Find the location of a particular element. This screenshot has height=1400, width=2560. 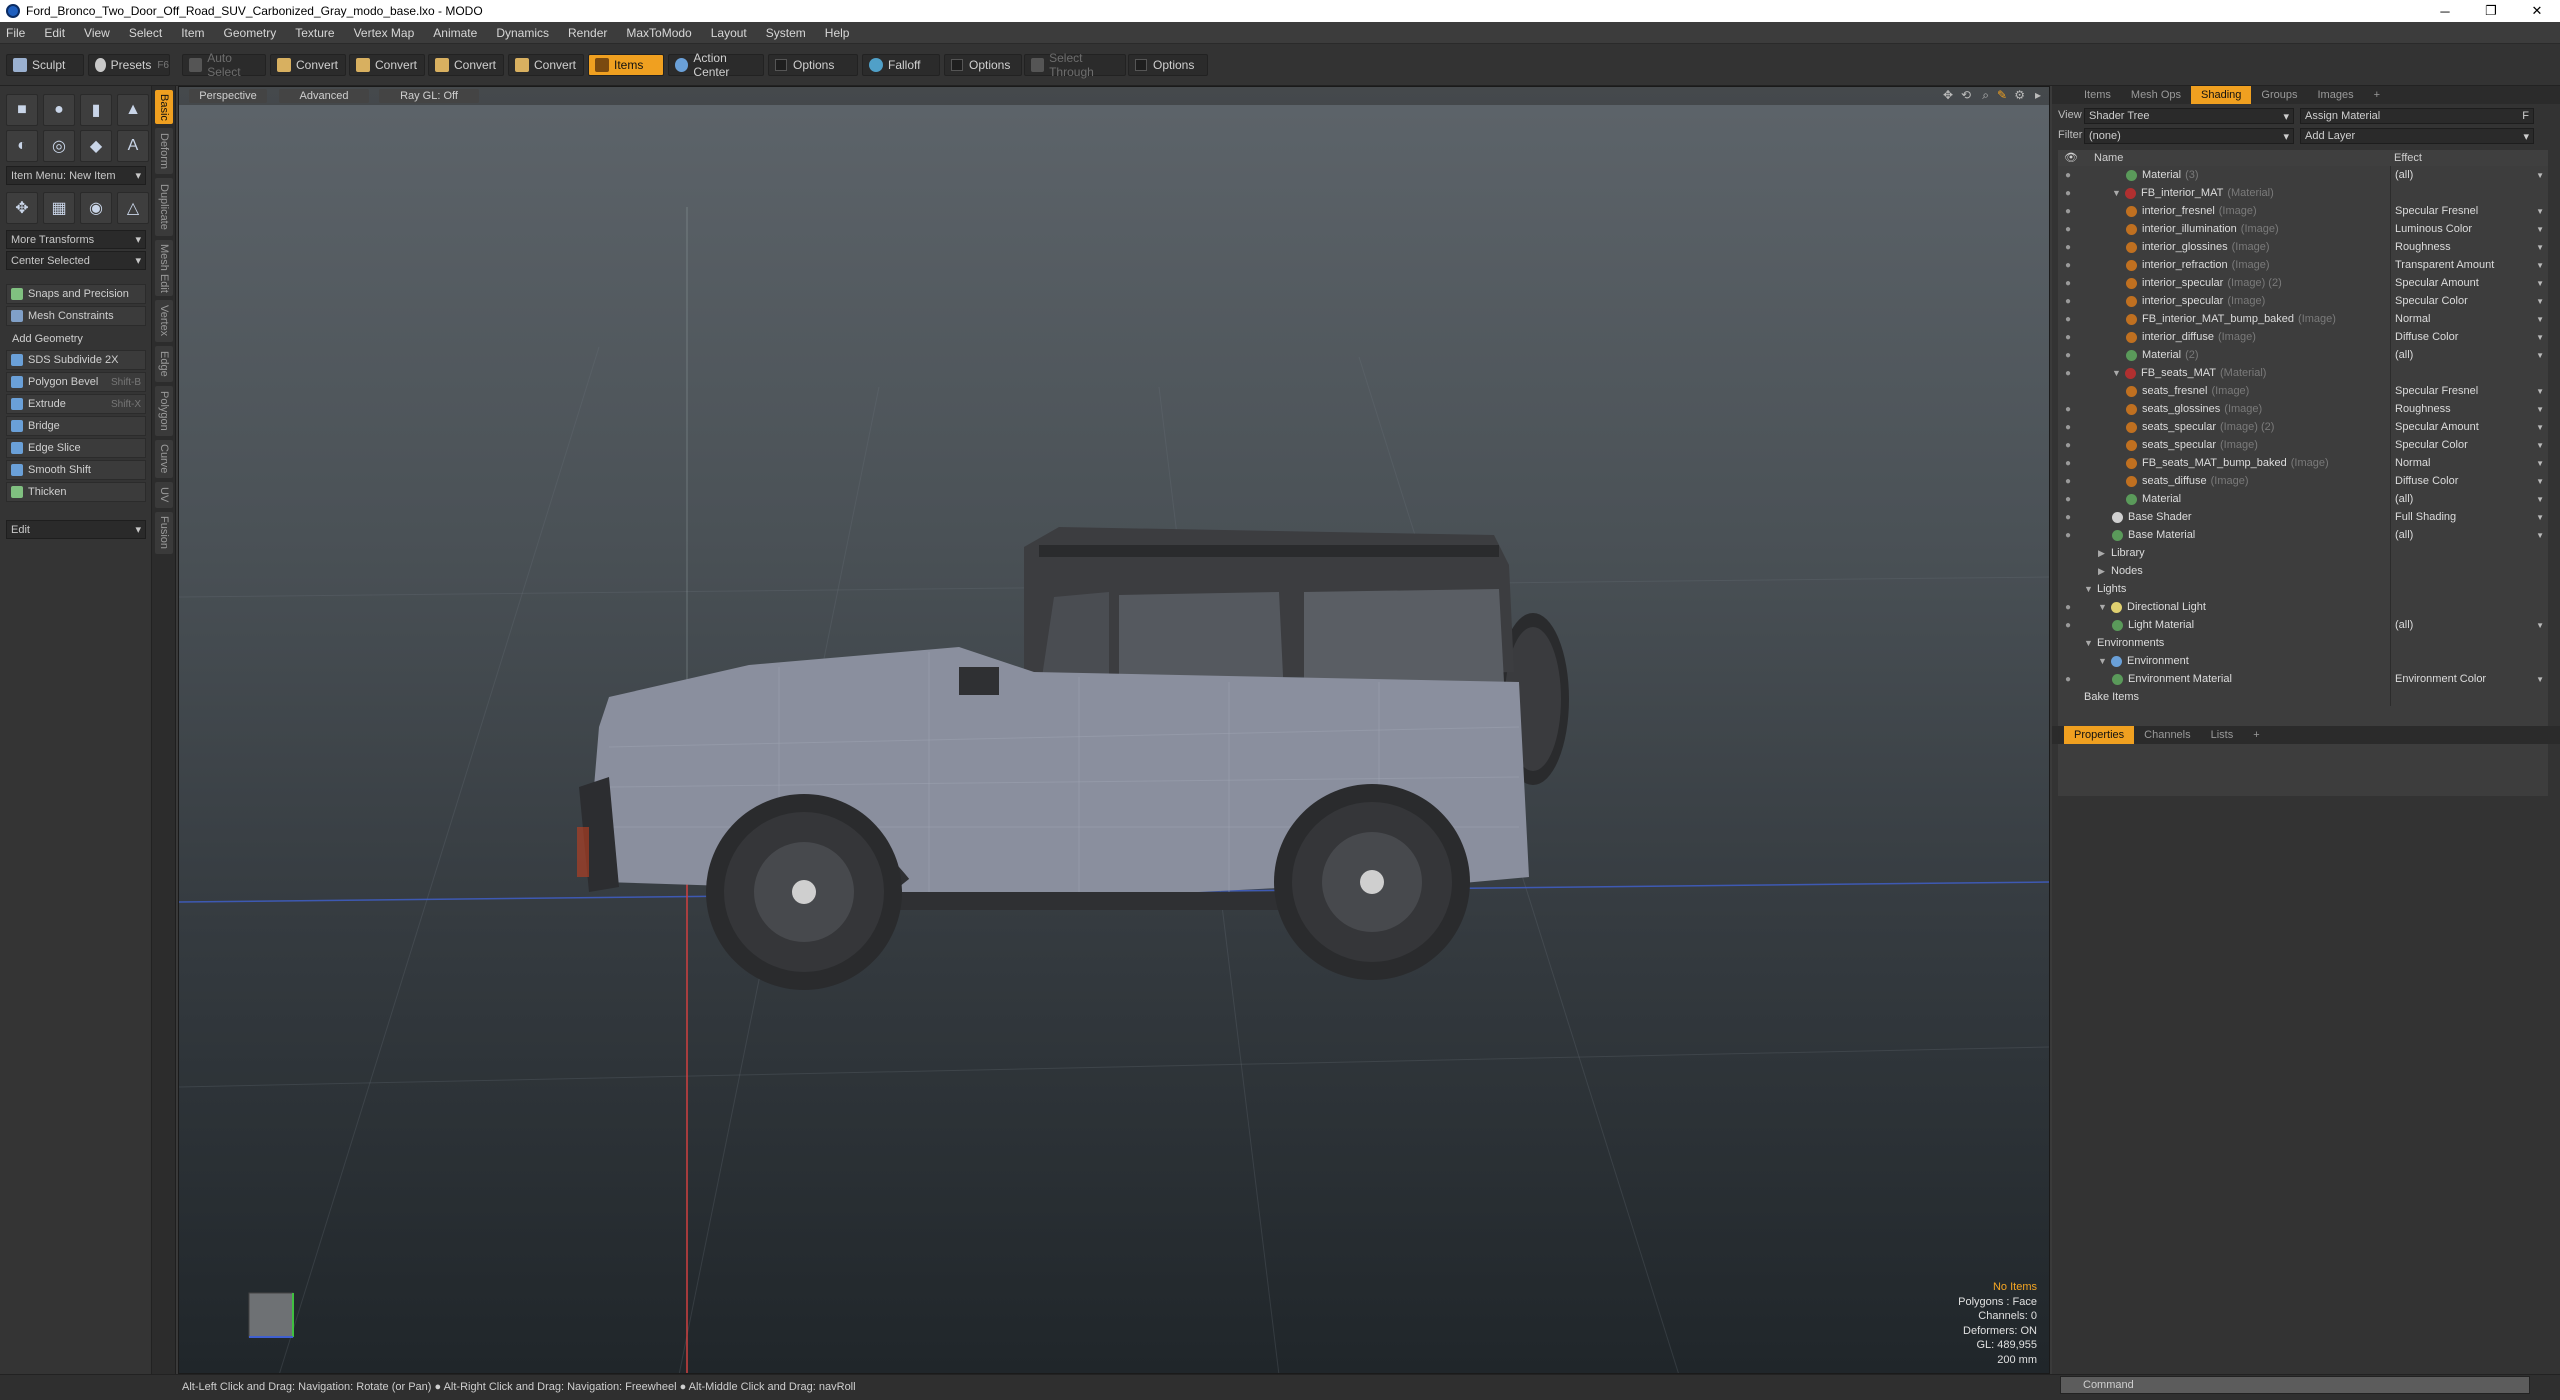

falloff-button: Falloff is located at coordinates (901, 65).